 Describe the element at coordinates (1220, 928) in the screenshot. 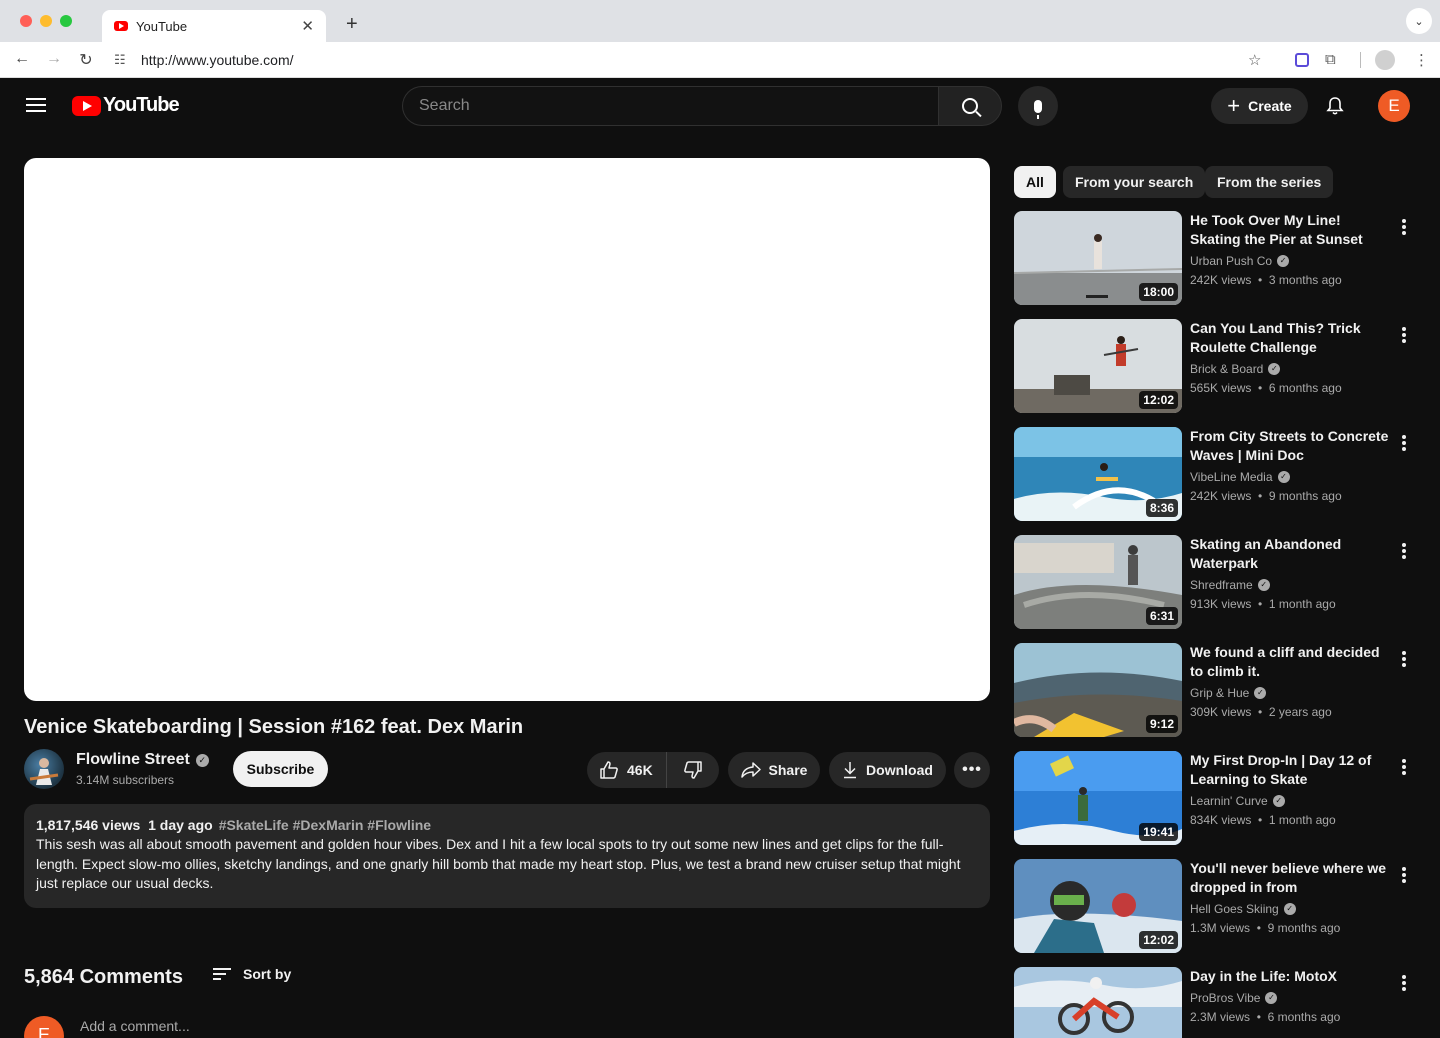

I see `view-count: 1.3M views` at that location.